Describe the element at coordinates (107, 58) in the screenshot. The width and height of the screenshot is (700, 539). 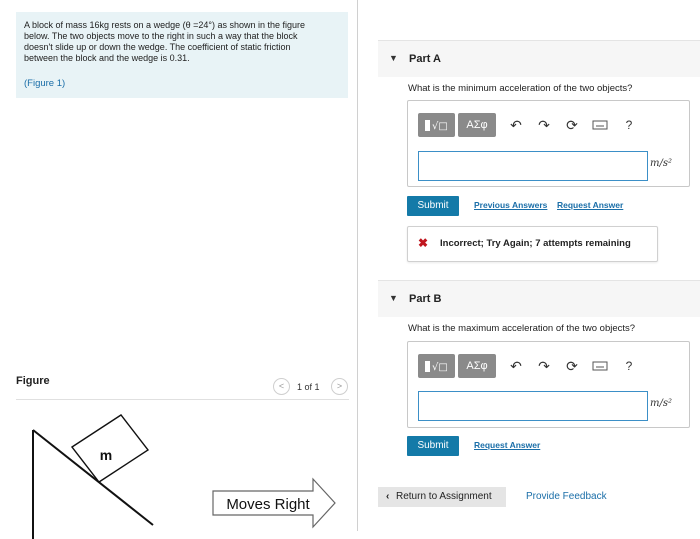
I see `problem-line: between the block and the wedge is 0.31.` at that location.